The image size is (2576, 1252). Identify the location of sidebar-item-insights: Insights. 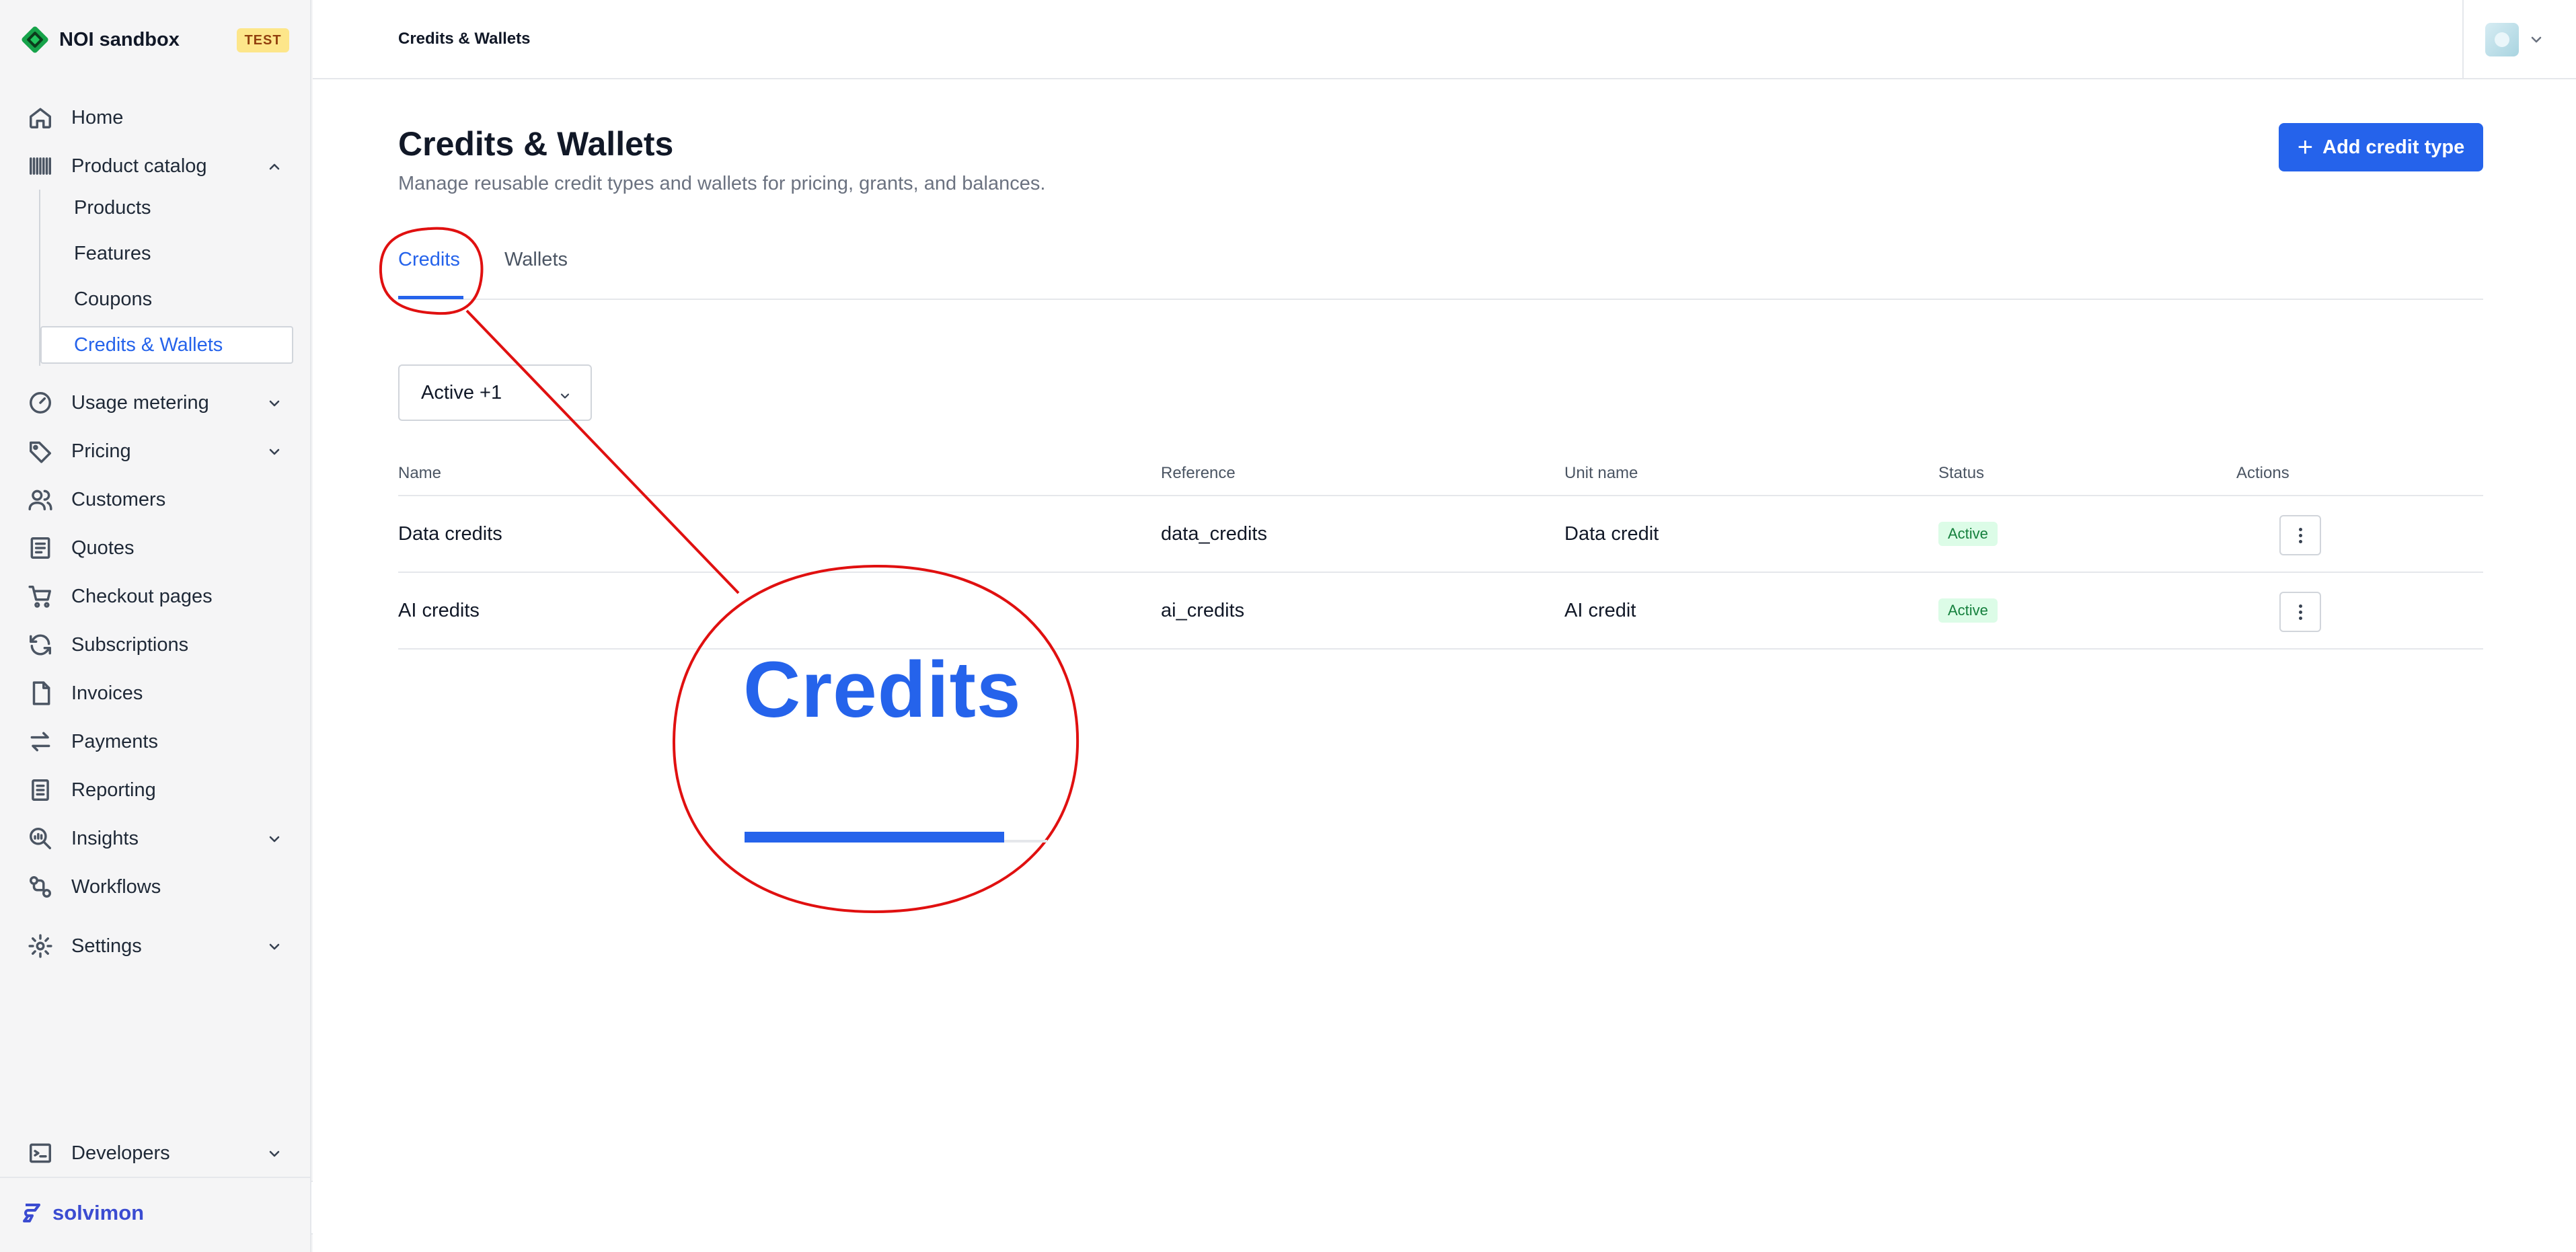
(161, 838).